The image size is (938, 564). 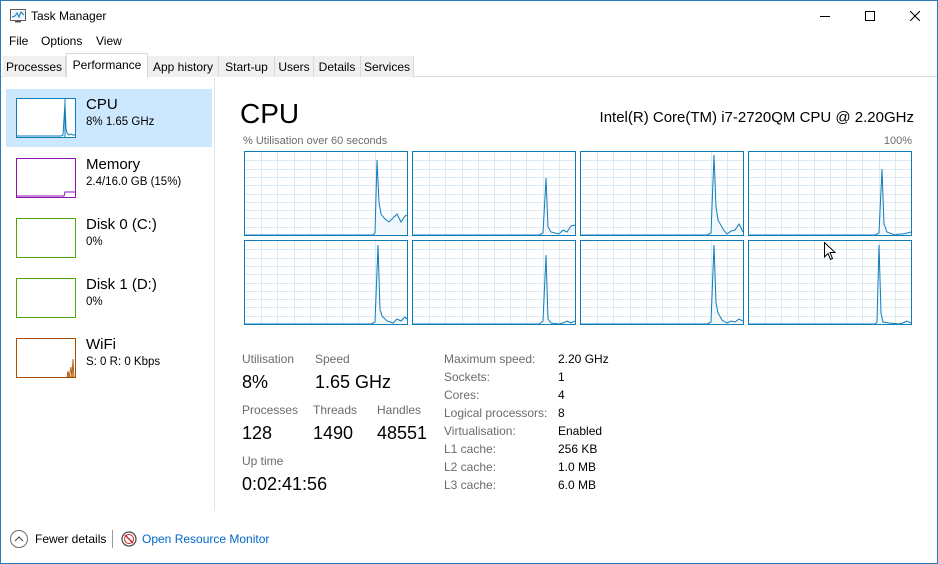 I want to click on processes-label: Processes, so click(x=270, y=410).